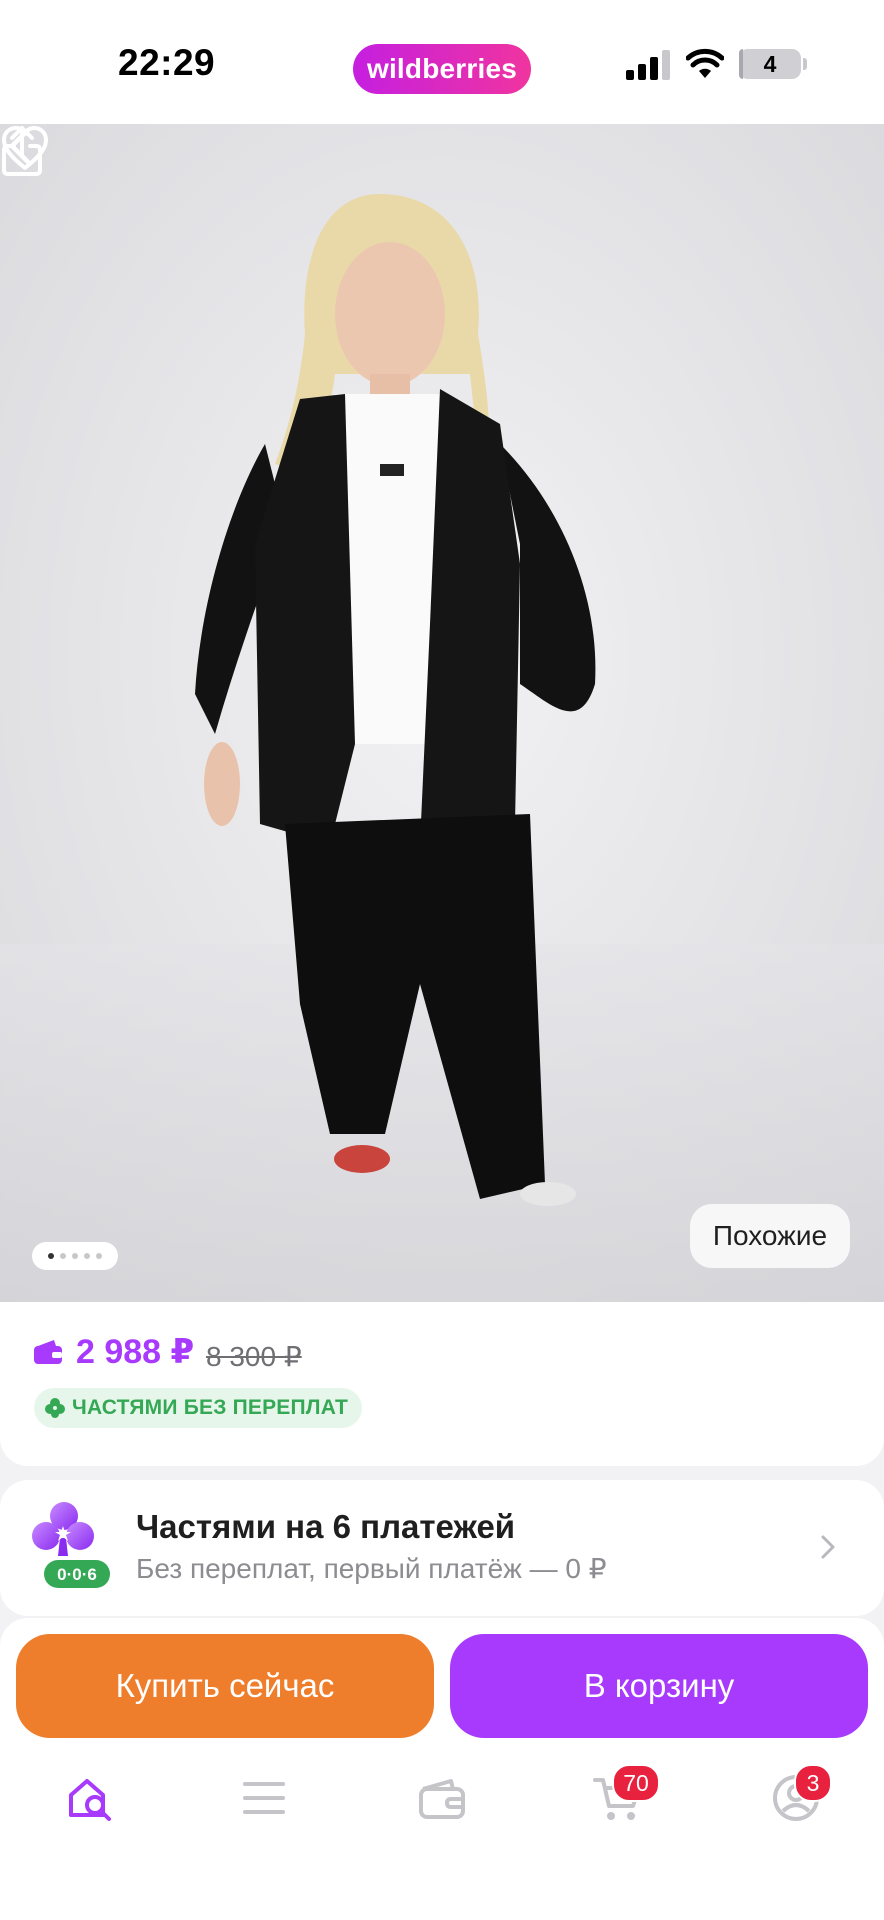 The image size is (884, 1920). I want to click on profile-notification-badge: 3, so click(813, 1783).